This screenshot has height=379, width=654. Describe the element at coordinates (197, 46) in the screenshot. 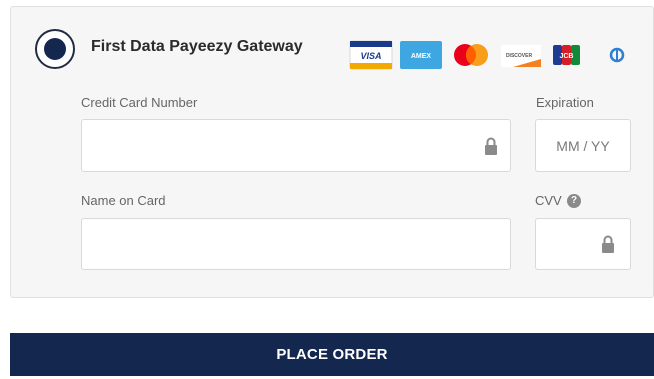

I see `gateway-title: First Data Payeezy Gateway` at that location.